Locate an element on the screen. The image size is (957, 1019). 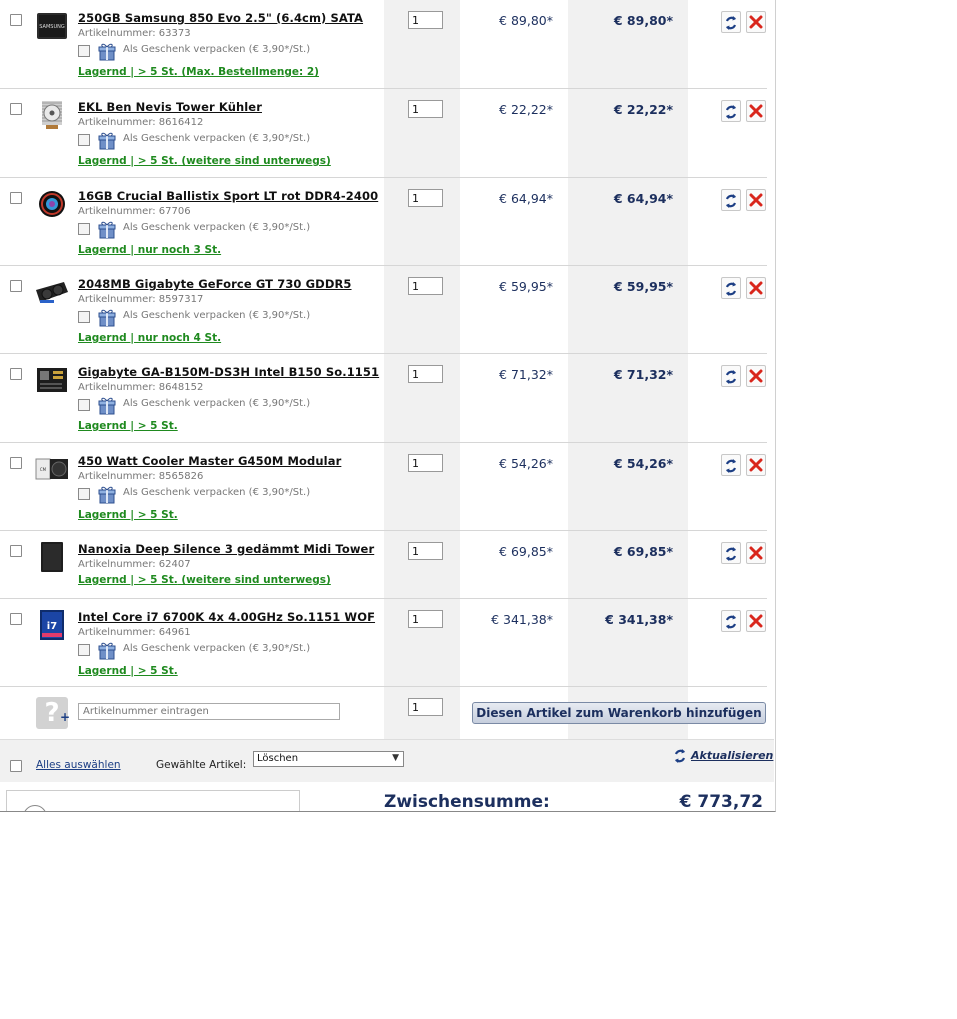
article-number-input is located at coordinates (209, 711).